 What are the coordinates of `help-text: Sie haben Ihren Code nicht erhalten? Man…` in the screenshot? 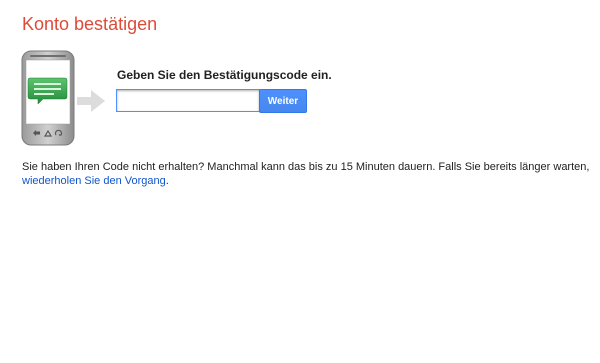 It's located at (307, 174).